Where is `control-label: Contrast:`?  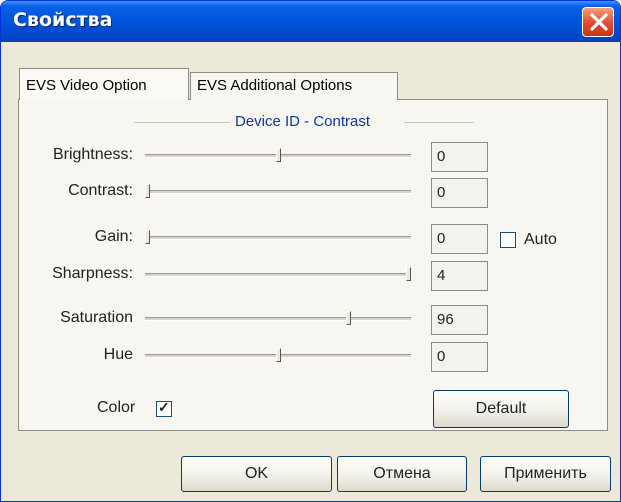
control-label: Contrast: is located at coordinates (100, 190).